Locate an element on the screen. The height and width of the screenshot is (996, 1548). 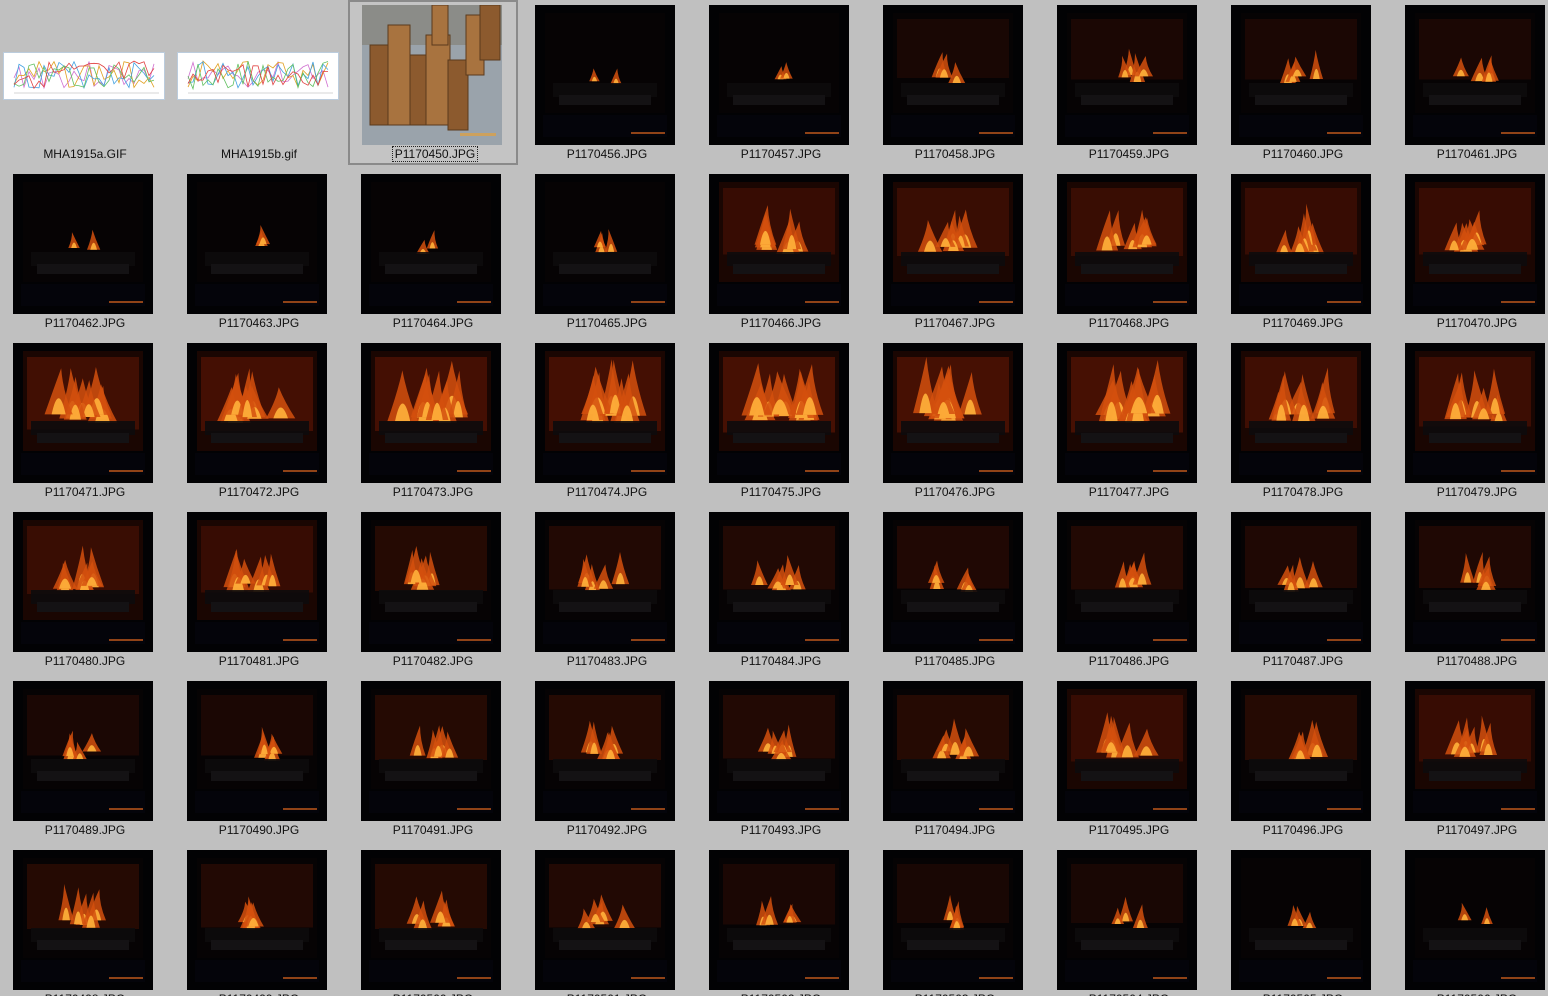
file-name-label: MHA1915a.GIF is located at coordinates (85, 154).